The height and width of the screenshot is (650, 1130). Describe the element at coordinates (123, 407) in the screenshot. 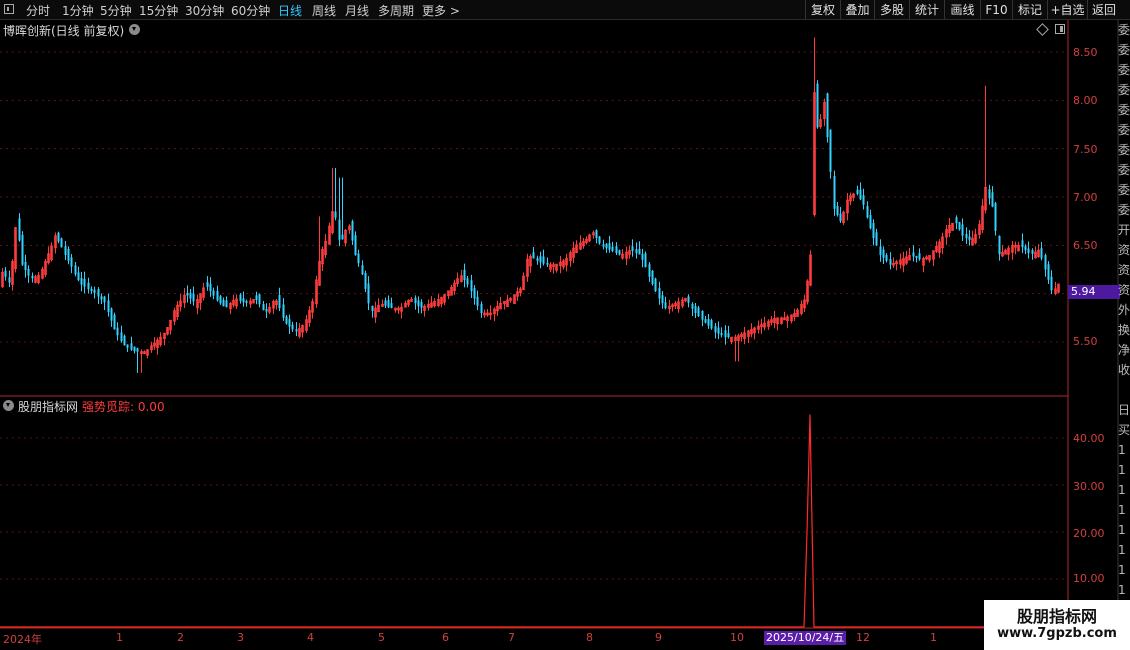

I see `indicator-label: 强势觅踪: 0.00` at that location.